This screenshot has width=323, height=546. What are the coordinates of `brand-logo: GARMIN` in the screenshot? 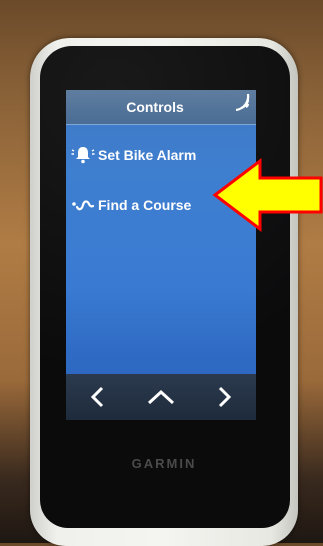 It's located at (164, 463).